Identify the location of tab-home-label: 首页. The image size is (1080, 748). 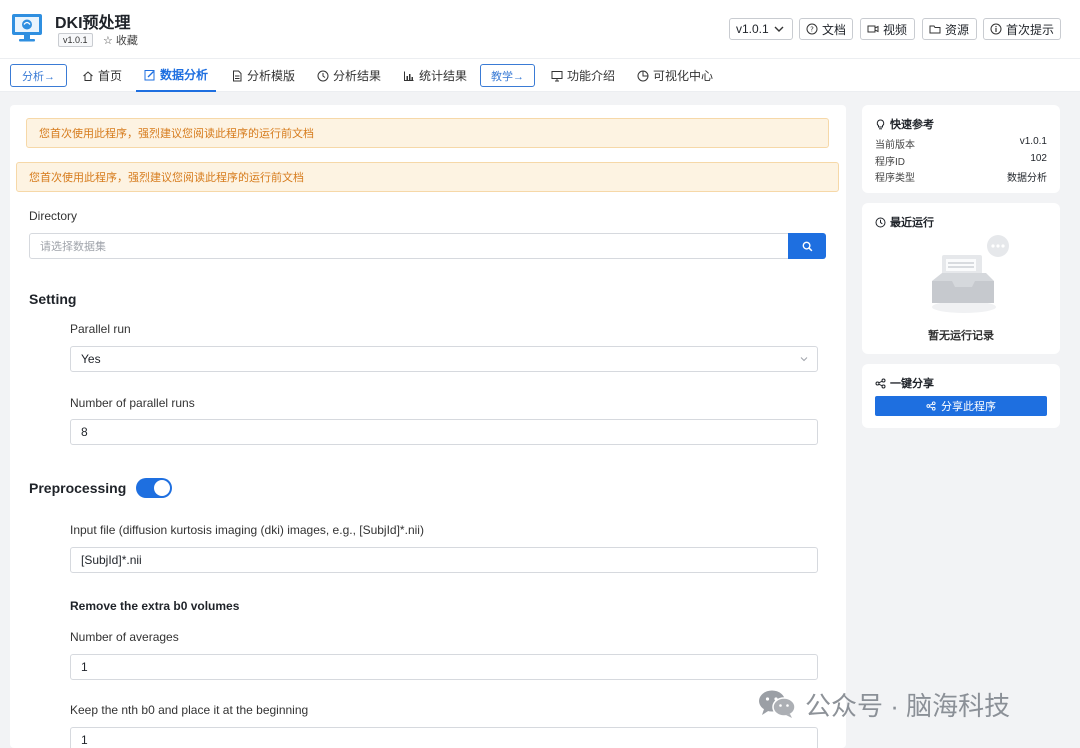
(110, 76).